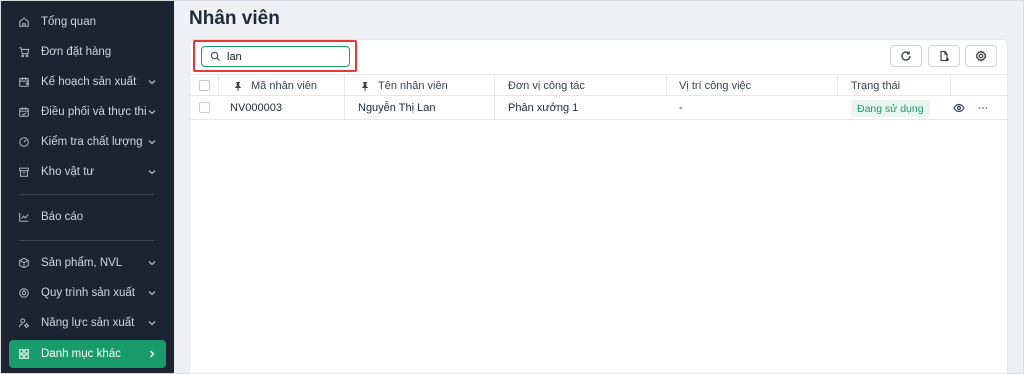  Describe the element at coordinates (24, 263) in the screenshot. I see `cube-icon` at that location.